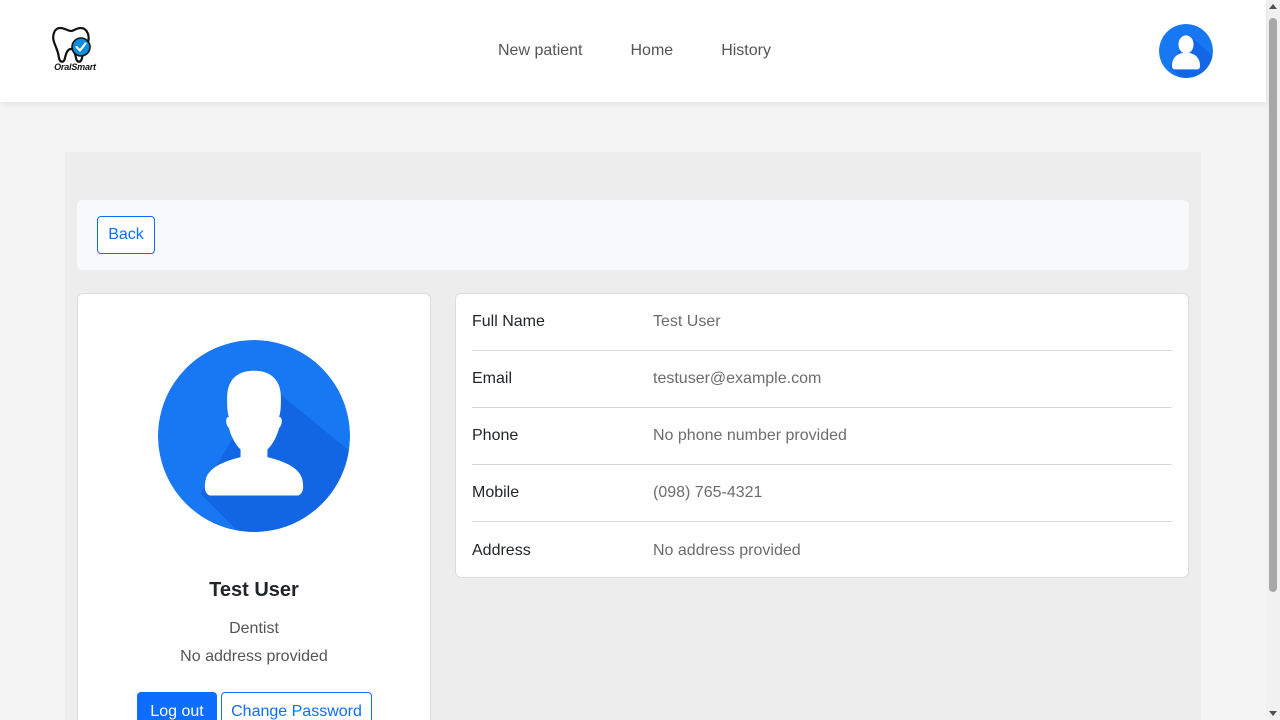 This screenshot has width=1280, height=720. I want to click on nav-link-history: History, so click(746, 51).